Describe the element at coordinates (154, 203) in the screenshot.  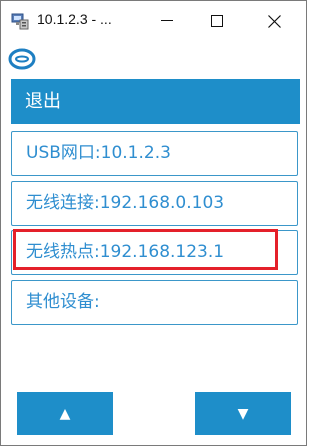
I see `wireless-connection-item: 无线连接:192.168.0.103` at that location.